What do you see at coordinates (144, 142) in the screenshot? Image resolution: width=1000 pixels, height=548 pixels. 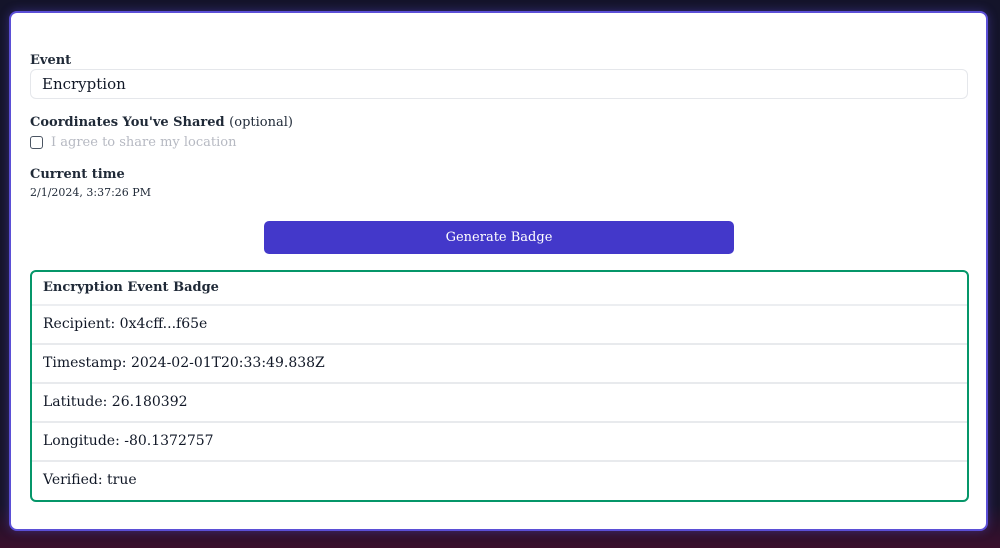 I see `share-location-text: I agree to share my location` at bounding box center [144, 142].